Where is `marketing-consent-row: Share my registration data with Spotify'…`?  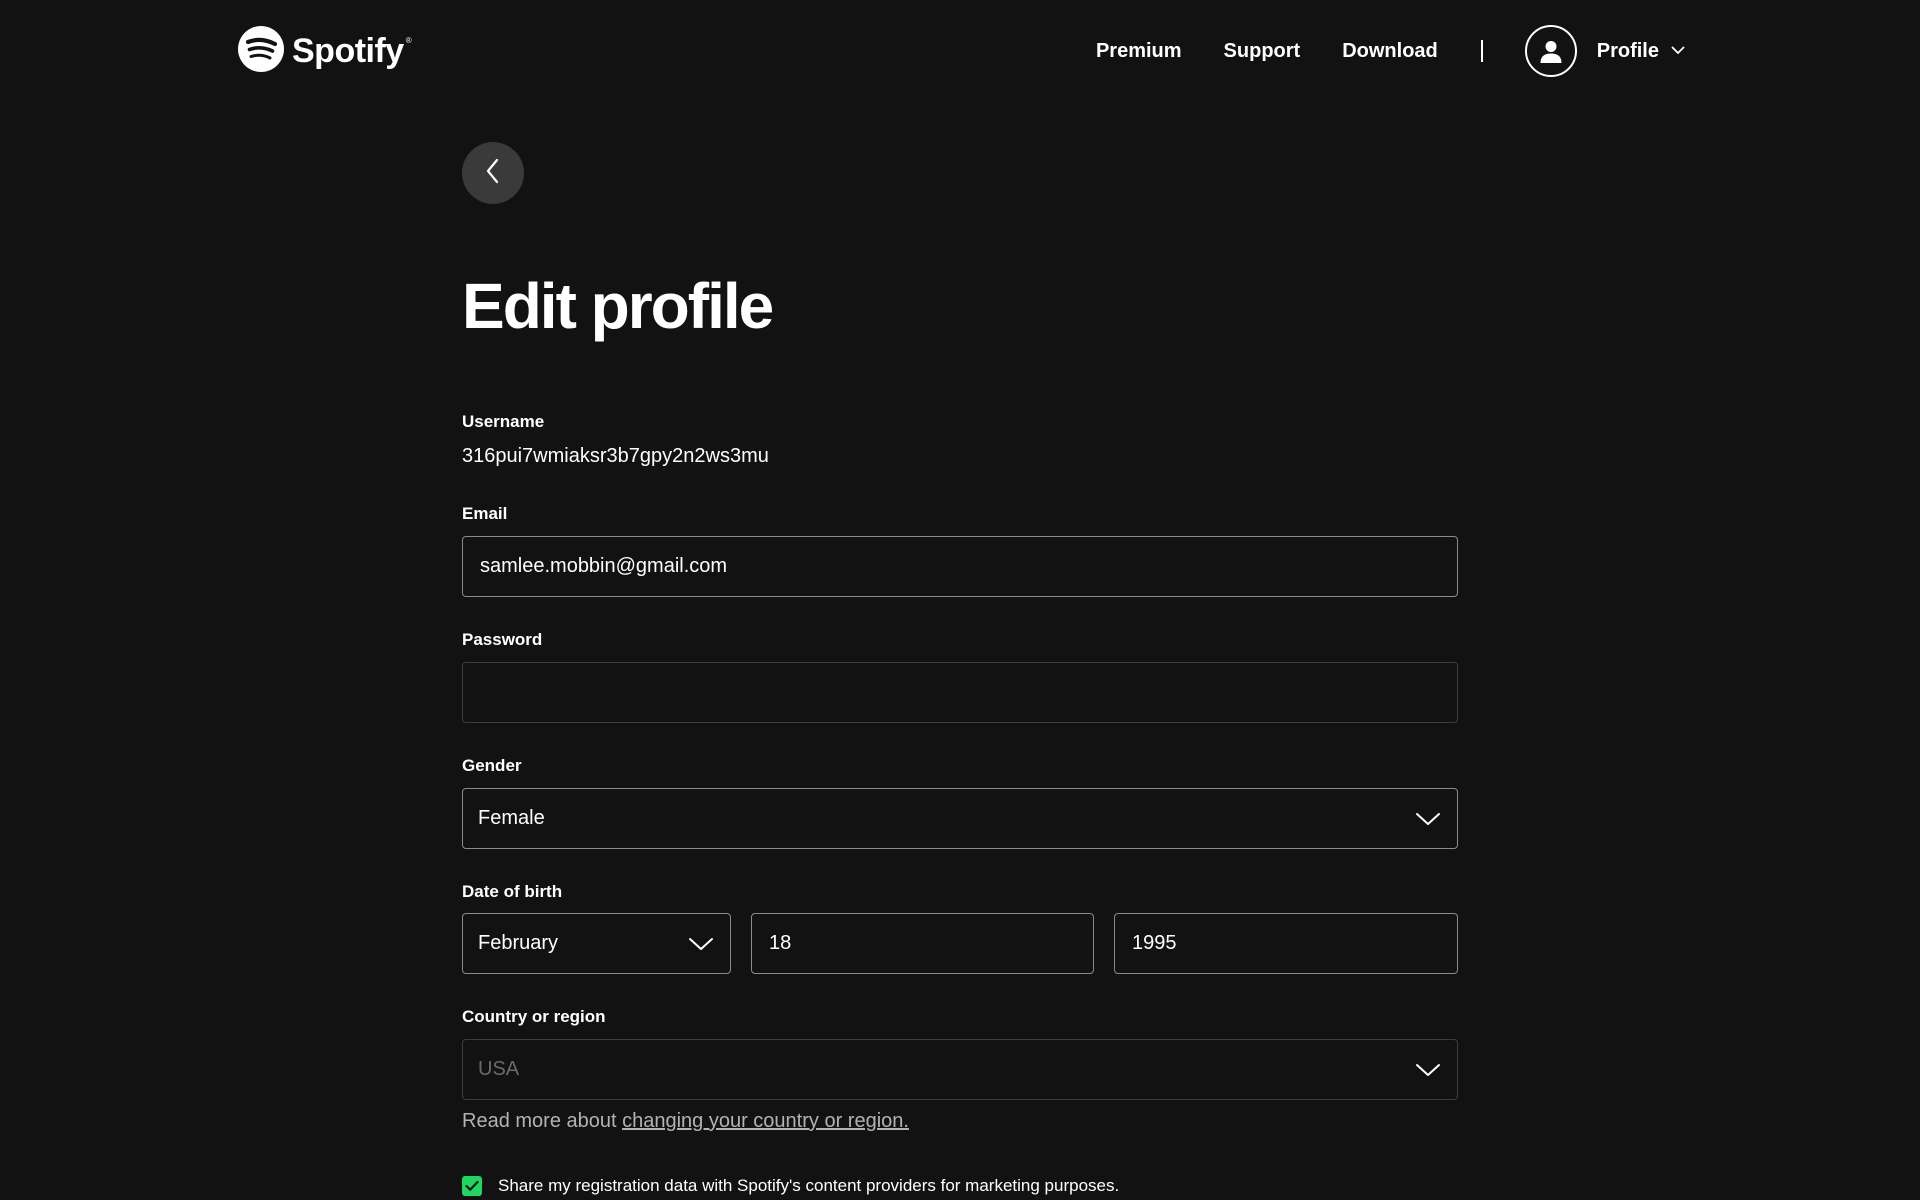
marketing-consent-row: Share my registration data with Spotify'… is located at coordinates (790, 1186).